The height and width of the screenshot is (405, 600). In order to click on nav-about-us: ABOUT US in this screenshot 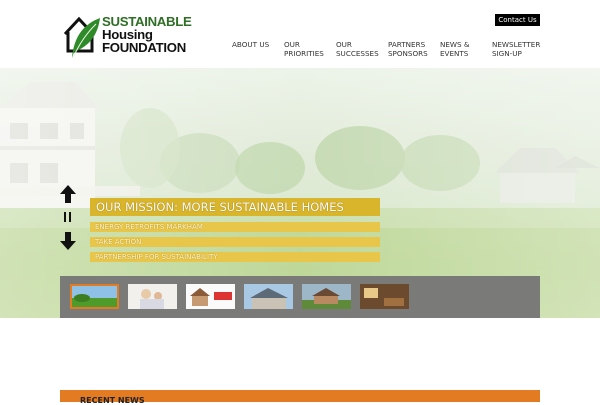, I will do `click(250, 44)`.